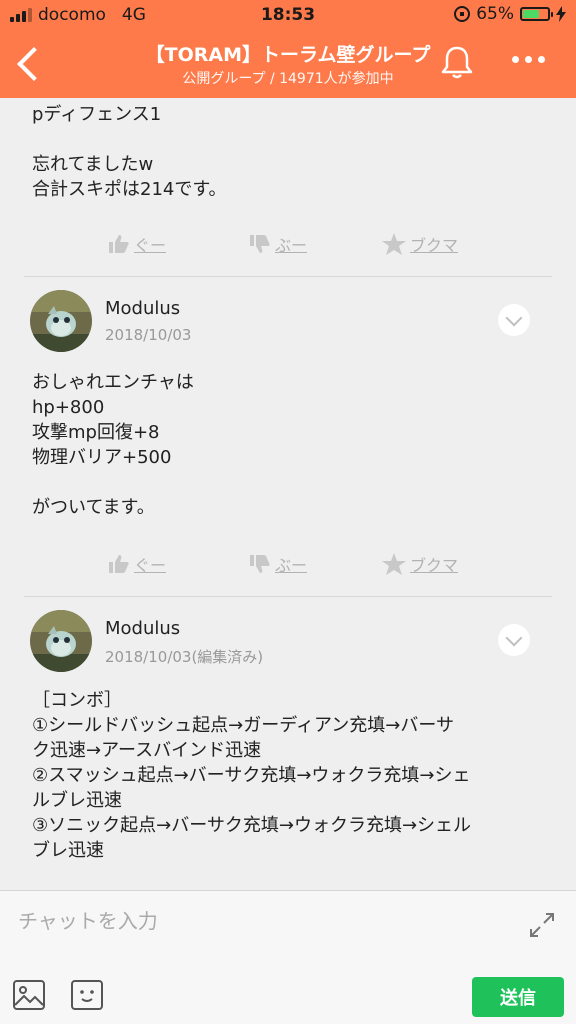  I want to click on battery-level, so click(531, 14).